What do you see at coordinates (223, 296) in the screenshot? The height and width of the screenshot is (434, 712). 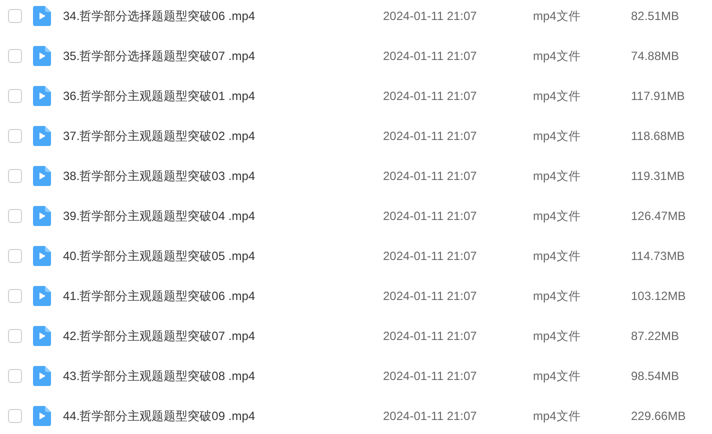 I see `file-name: 41.哲学部分主观题题型突破06 .mp4` at bounding box center [223, 296].